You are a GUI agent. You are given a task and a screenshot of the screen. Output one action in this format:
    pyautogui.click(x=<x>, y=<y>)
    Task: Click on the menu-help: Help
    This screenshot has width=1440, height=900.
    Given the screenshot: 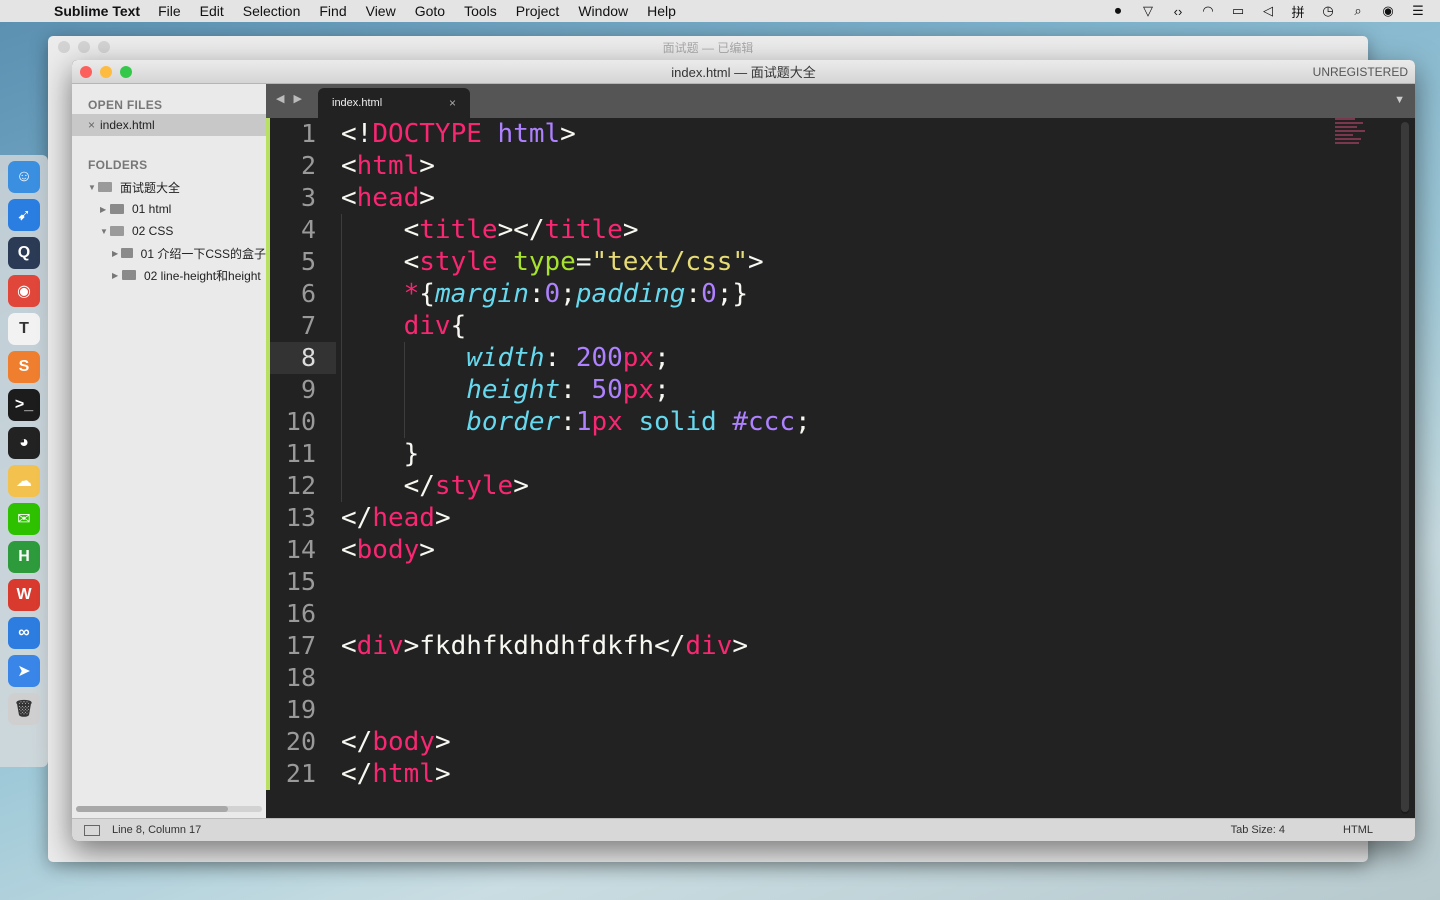 What is the action you would take?
    pyautogui.click(x=661, y=11)
    